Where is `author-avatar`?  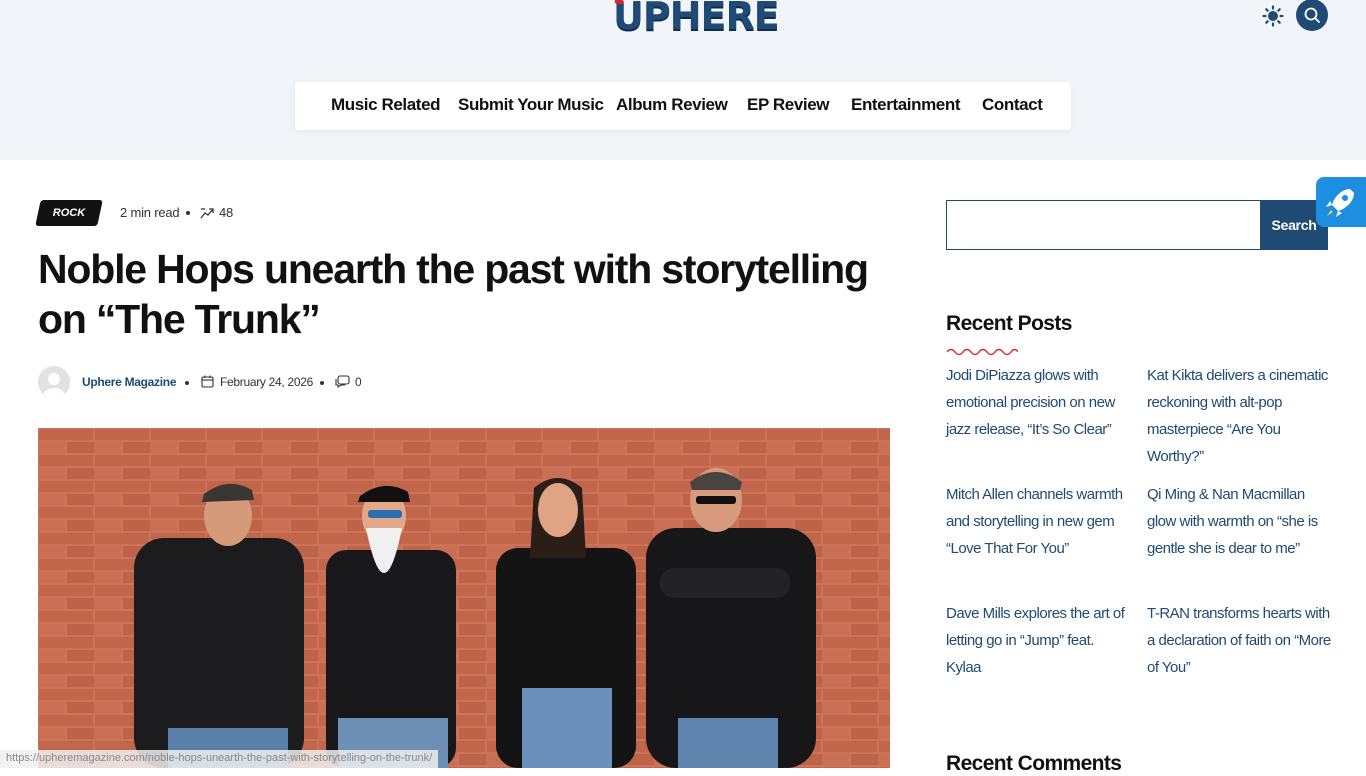
author-avatar is located at coordinates (54, 382).